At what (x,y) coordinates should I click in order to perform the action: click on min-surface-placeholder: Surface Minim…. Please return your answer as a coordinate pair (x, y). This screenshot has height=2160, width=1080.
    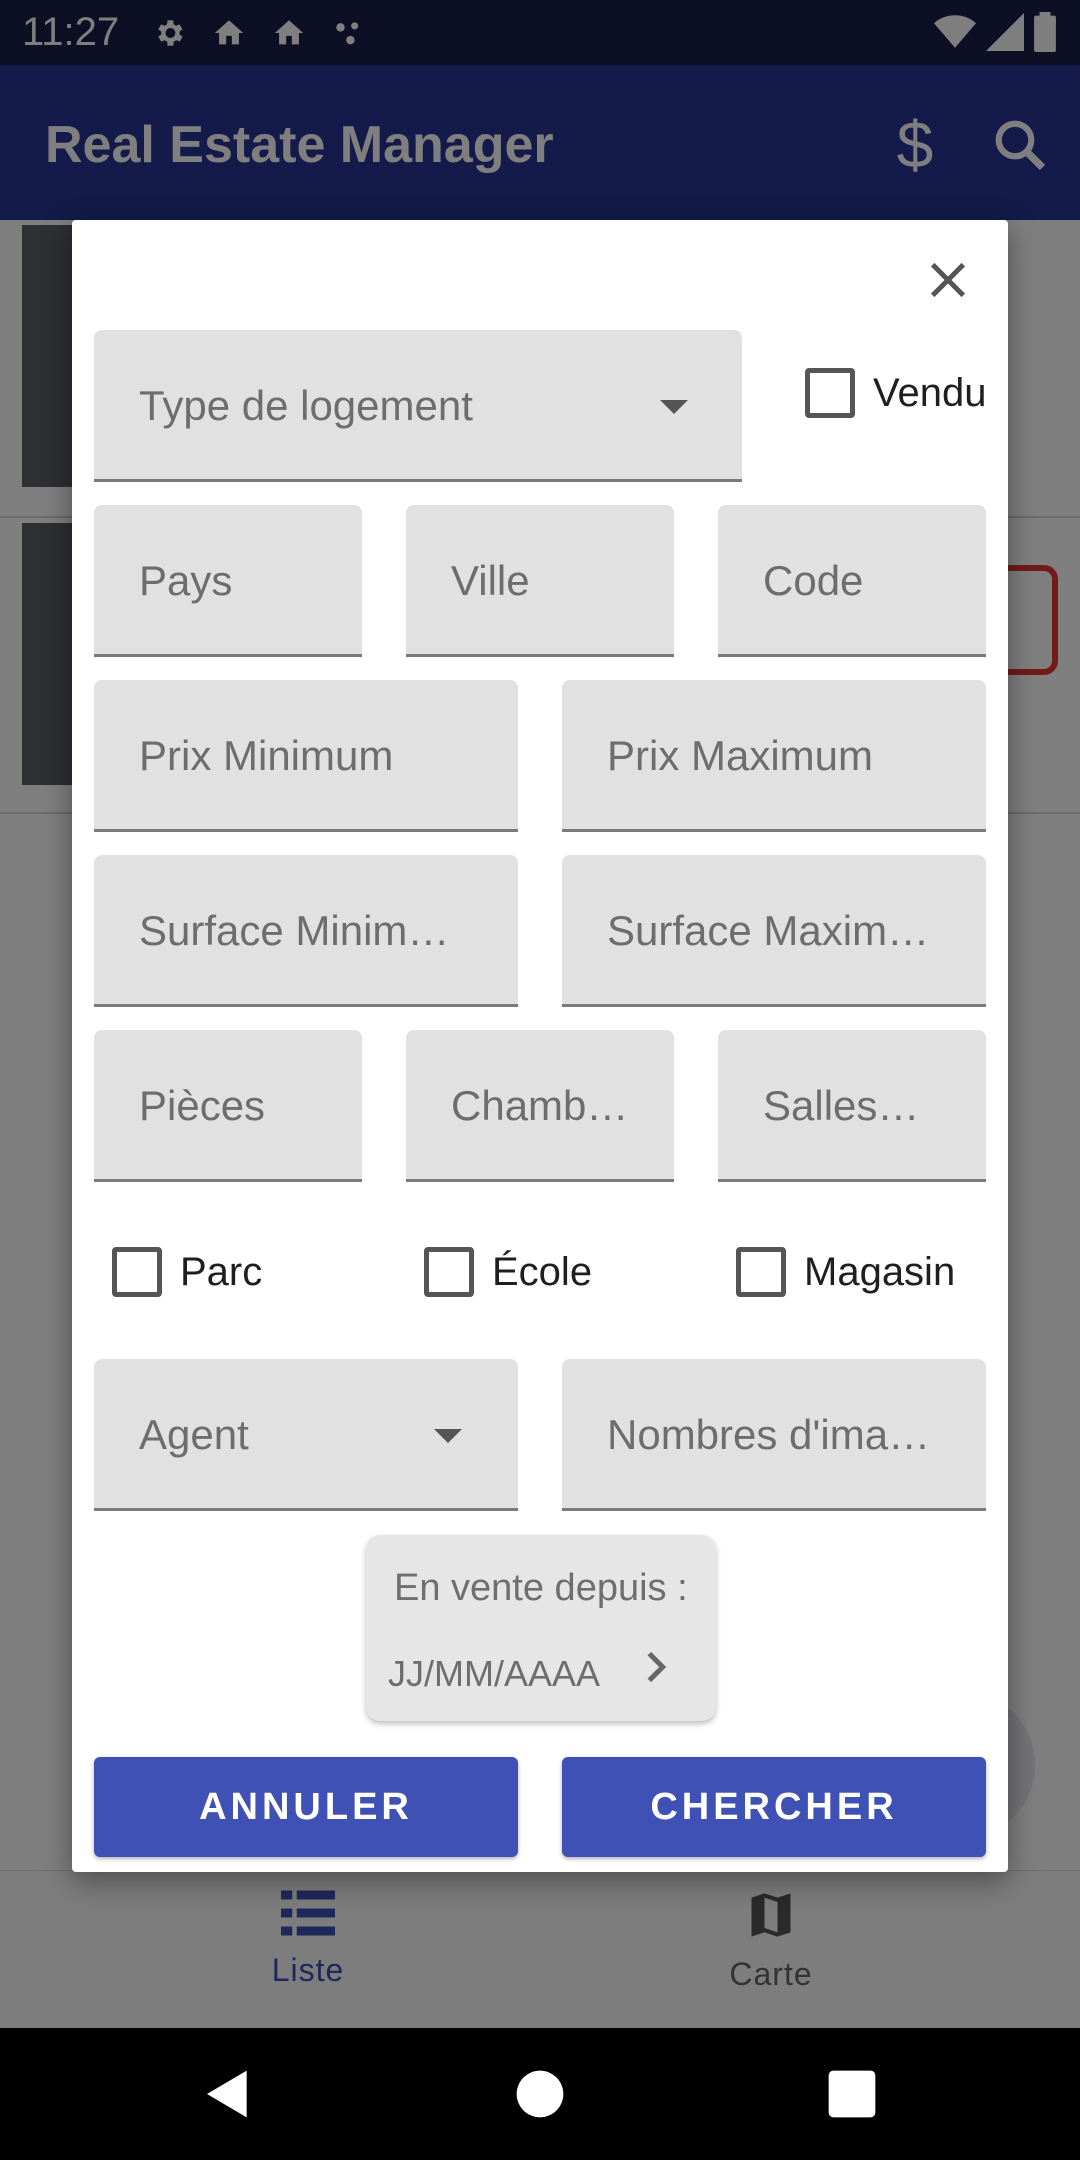
    Looking at the image, I should click on (294, 930).